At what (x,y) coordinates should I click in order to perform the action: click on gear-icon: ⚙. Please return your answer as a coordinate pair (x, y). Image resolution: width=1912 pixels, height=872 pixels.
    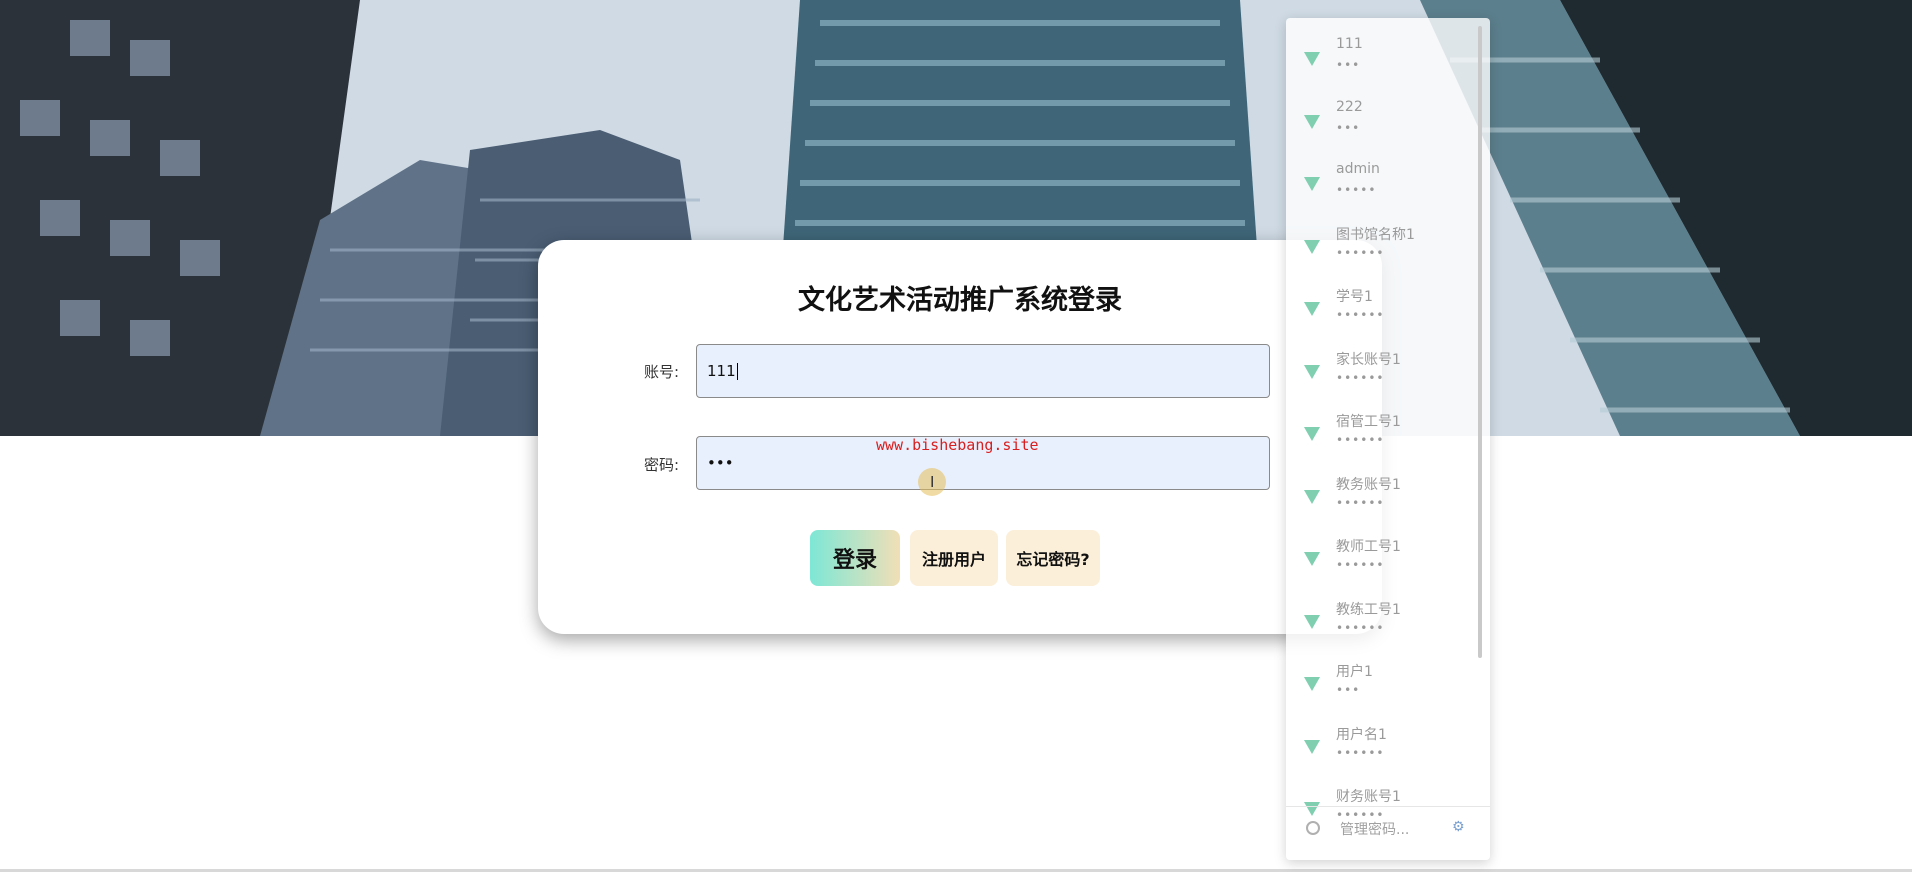
    Looking at the image, I should click on (1458, 827).